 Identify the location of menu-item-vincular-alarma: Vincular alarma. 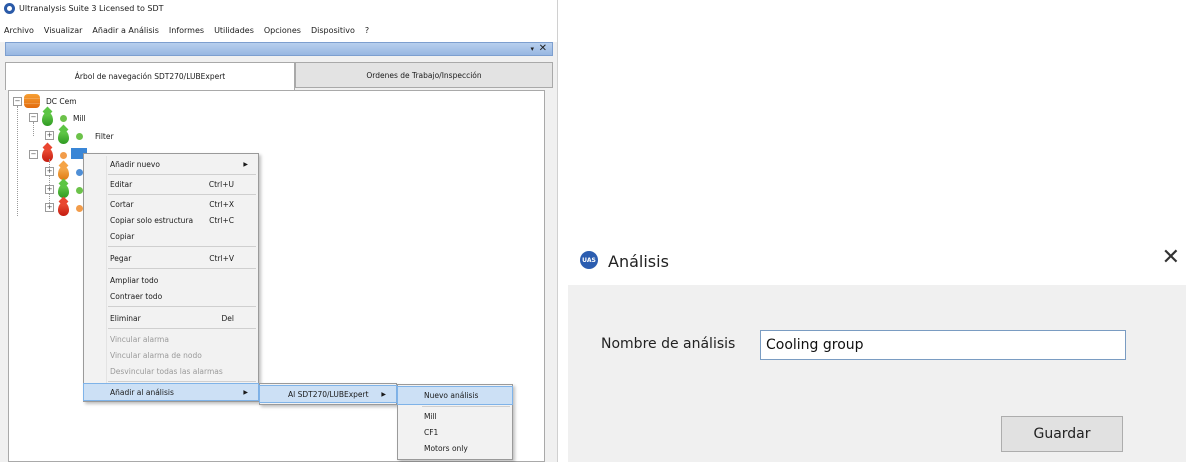
(171, 339).